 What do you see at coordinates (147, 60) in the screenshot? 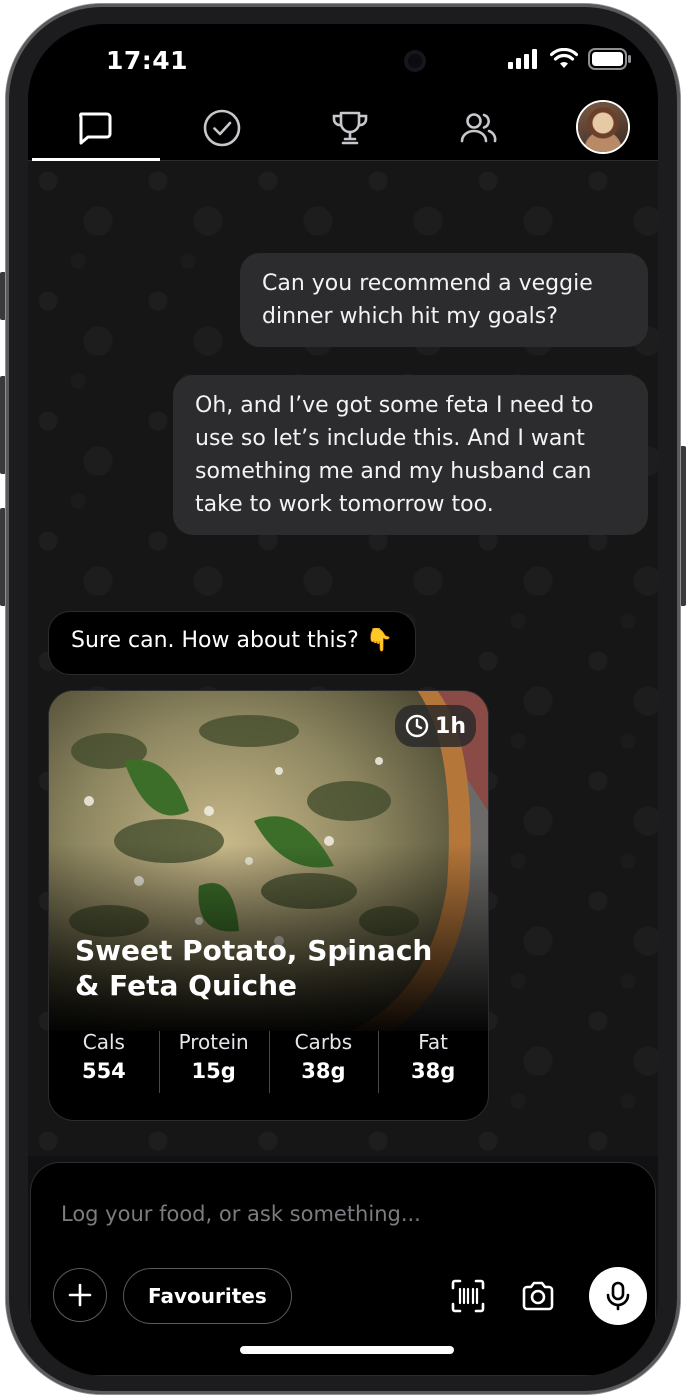
I see `status-time: 17:41` at bounding box center [147, 60].